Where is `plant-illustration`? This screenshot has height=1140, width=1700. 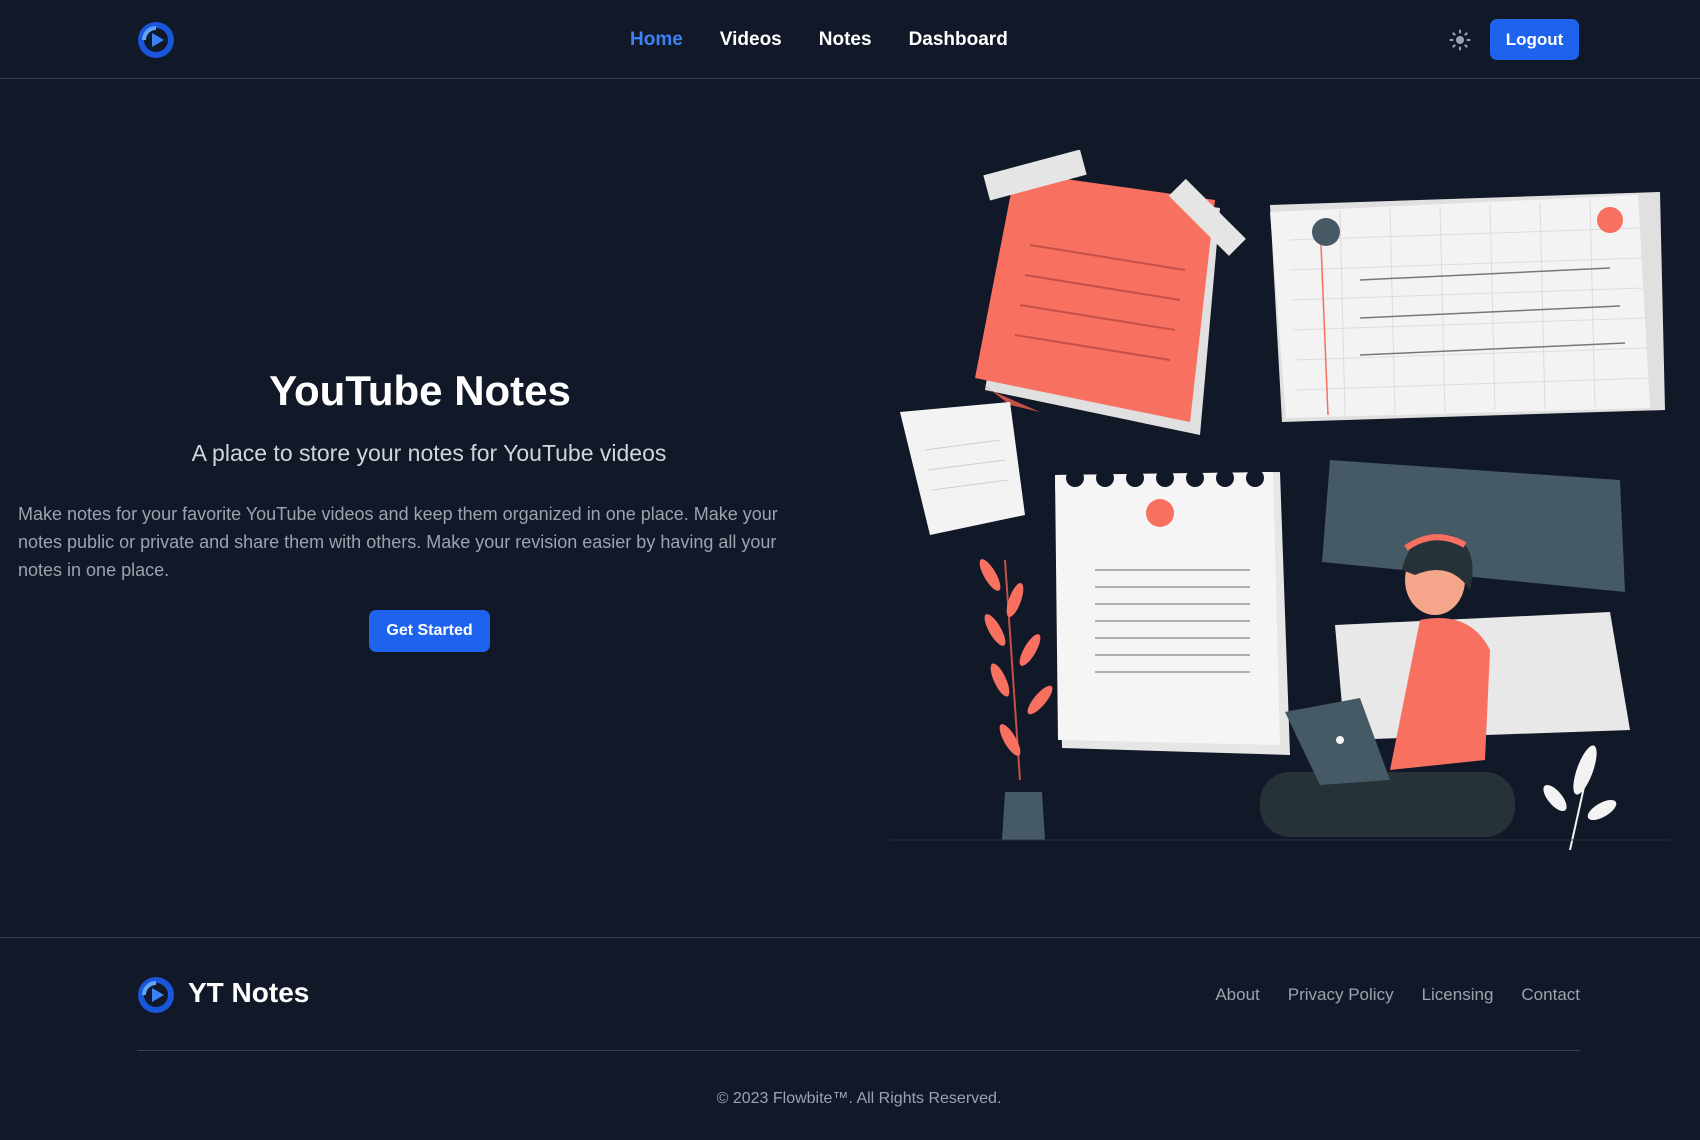 plant-illustration is located at coordinates (1016, 699).